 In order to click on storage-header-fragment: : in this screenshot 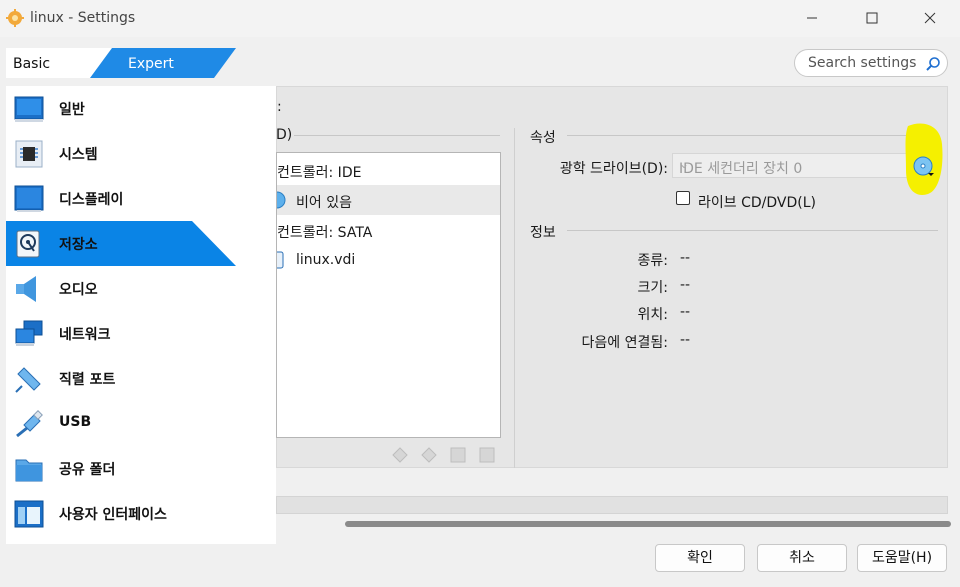, I will do `click(279, 107)`.